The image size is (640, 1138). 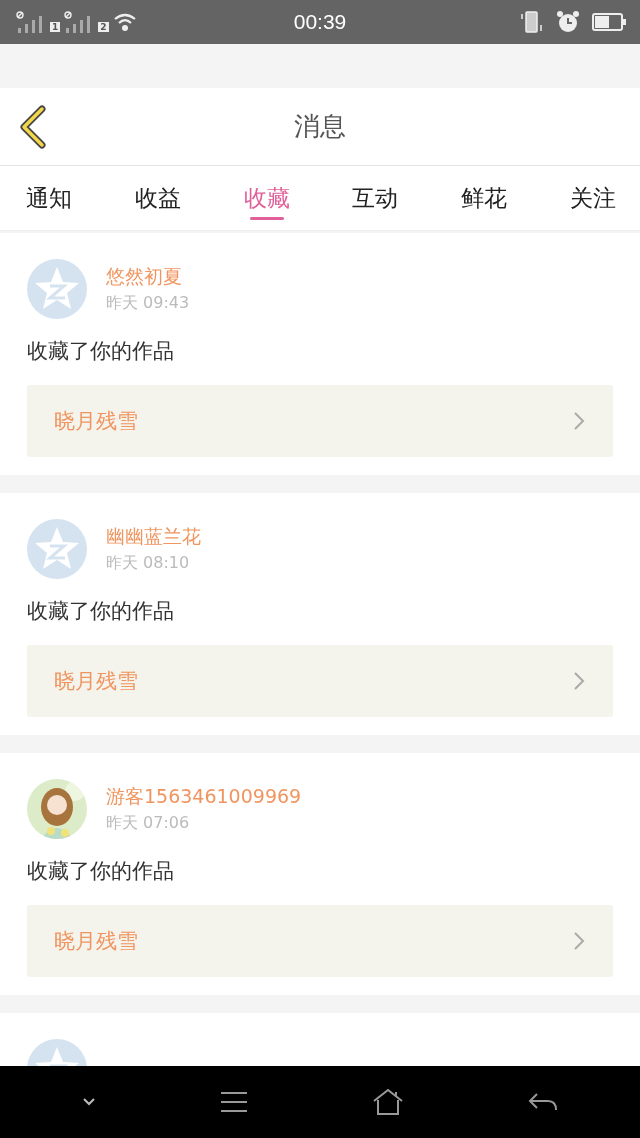 What do you see at coordinates (89, 1102) in the screenshot?
I see `chevron-down-icon` at bounding box center [89, 1102].